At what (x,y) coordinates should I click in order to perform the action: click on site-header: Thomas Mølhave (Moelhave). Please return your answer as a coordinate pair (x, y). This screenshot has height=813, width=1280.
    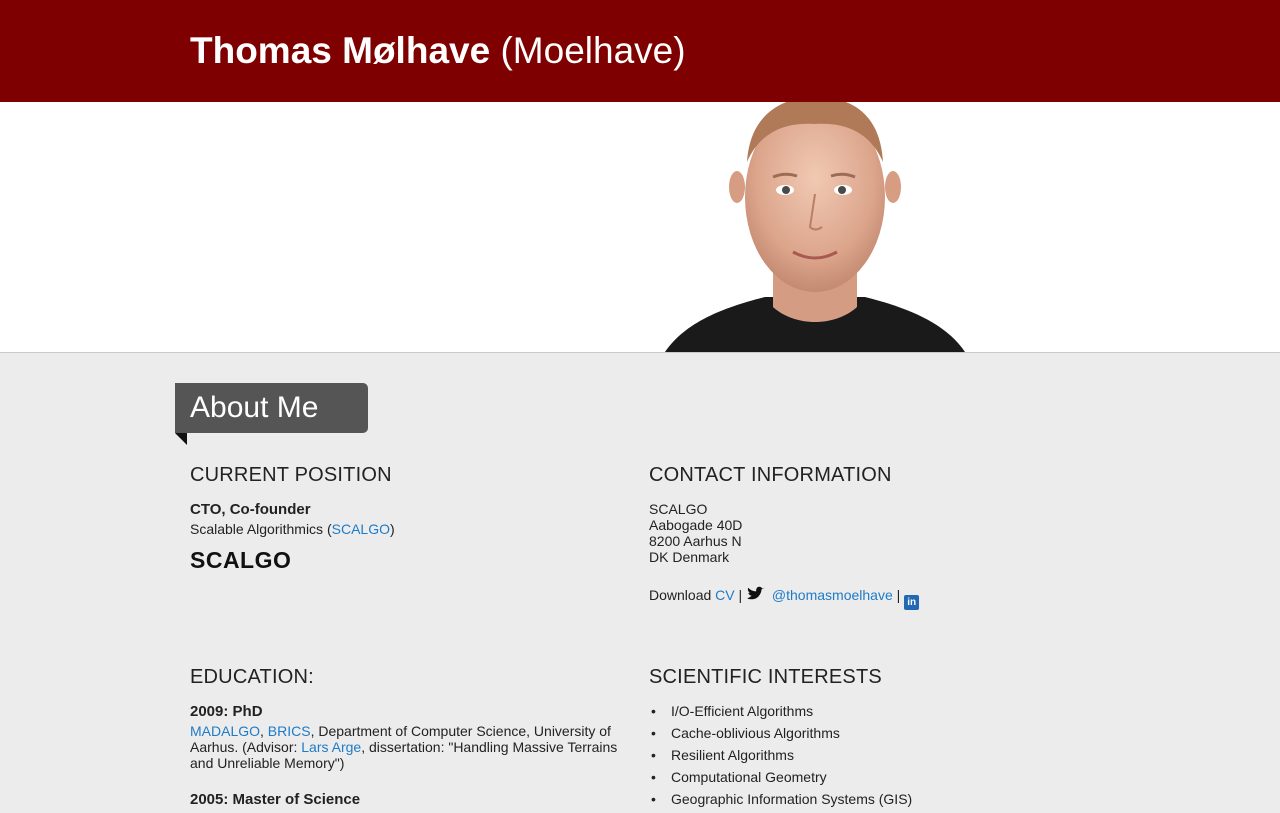
    Looking at the image, I should click on (640, 51).